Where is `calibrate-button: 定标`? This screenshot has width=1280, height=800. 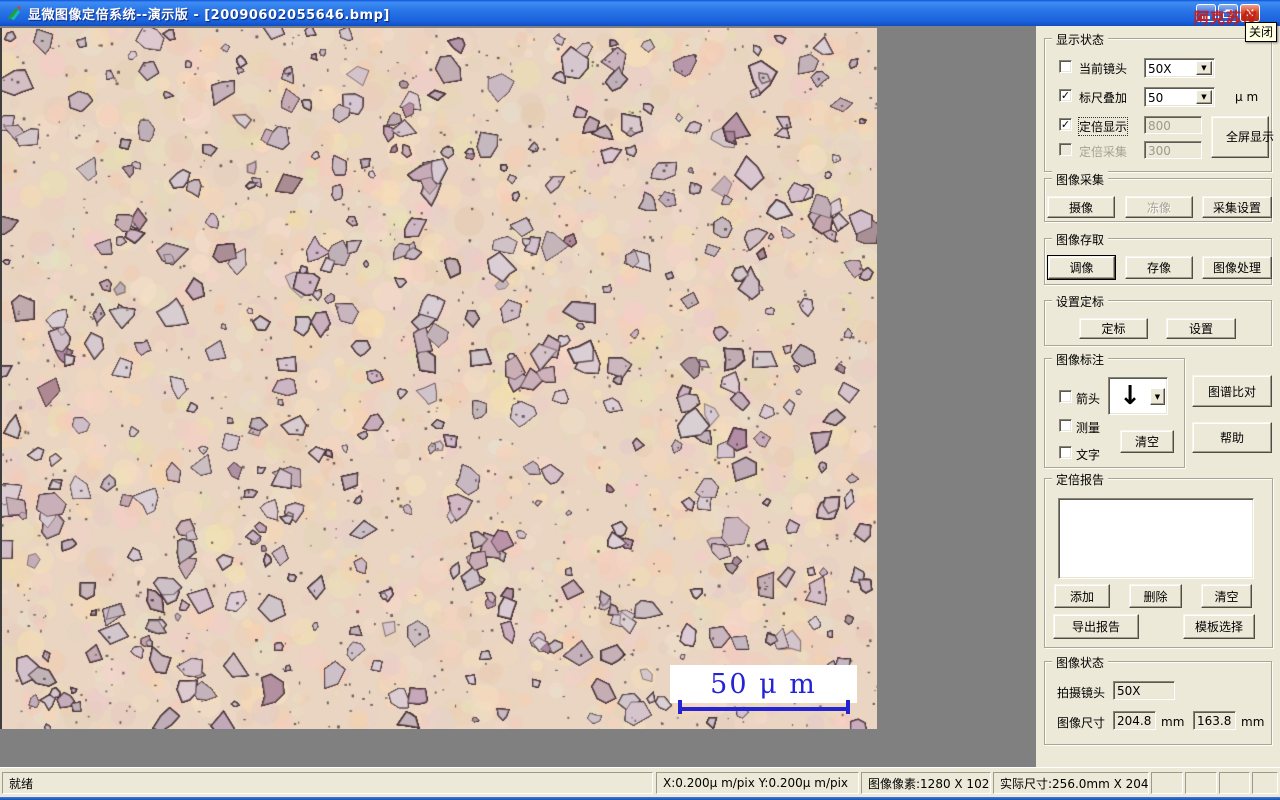 calibrate-button: 定标 is located at coordinates (1113, 328).